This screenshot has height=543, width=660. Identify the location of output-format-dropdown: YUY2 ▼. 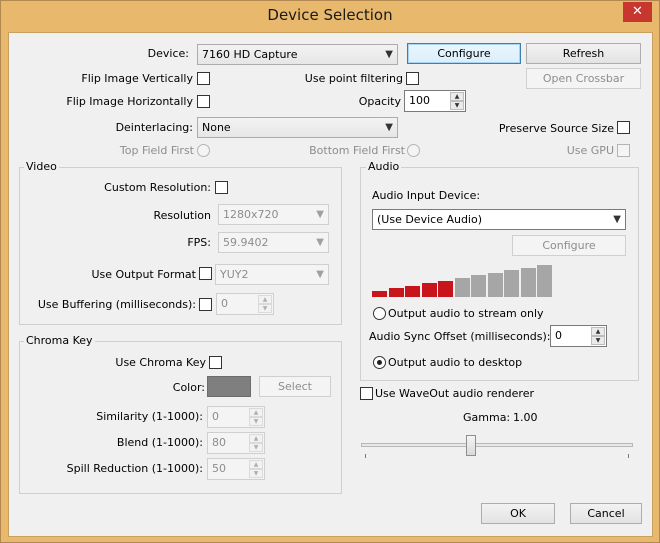
(272, 274).